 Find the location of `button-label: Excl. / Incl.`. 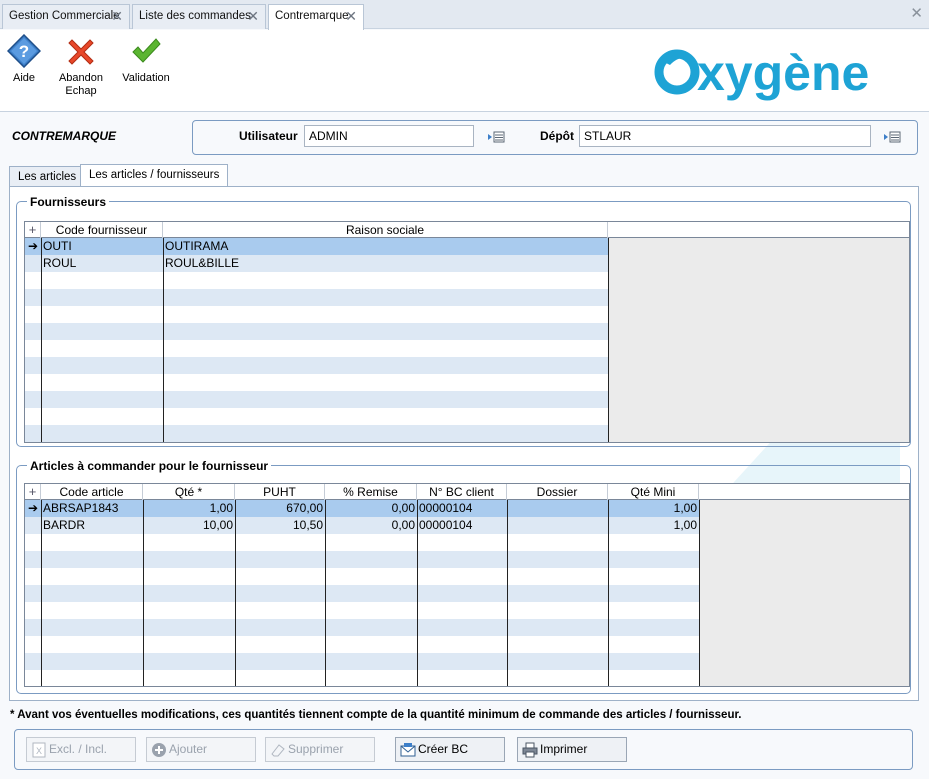

button-label: Excl. / Incl. is located at coordinates (78, 749).